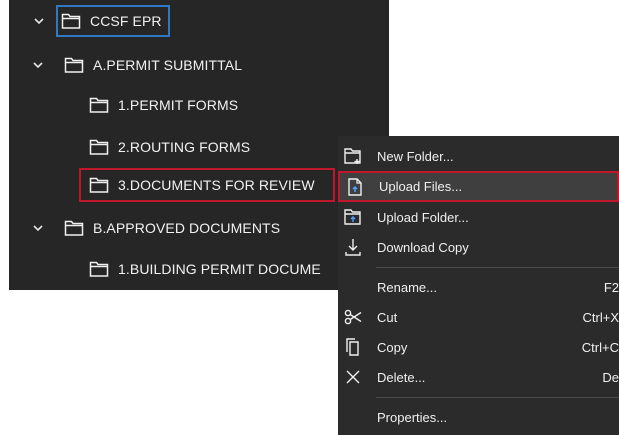  I want to click on focused-root-folder: CCSF EPR, so click(113, 21).